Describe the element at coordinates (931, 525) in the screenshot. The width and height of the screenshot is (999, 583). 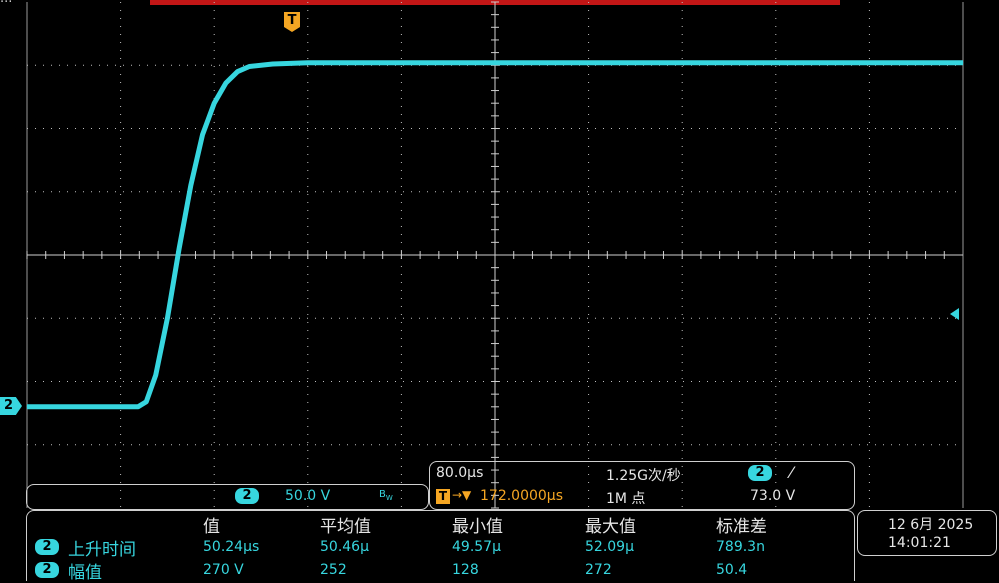
I see `date: 12 6月 2025` at that location.